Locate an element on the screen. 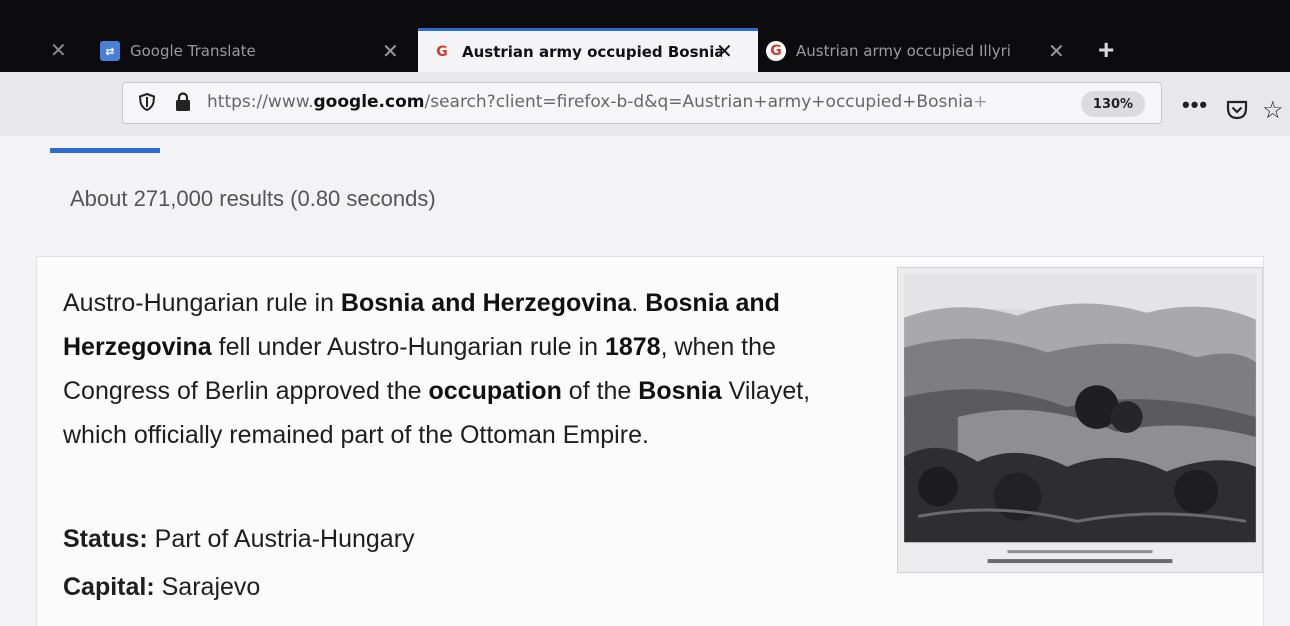 This screenshot has height=626, width=1290. pocket-icon is located at coordinates (1237, 110).